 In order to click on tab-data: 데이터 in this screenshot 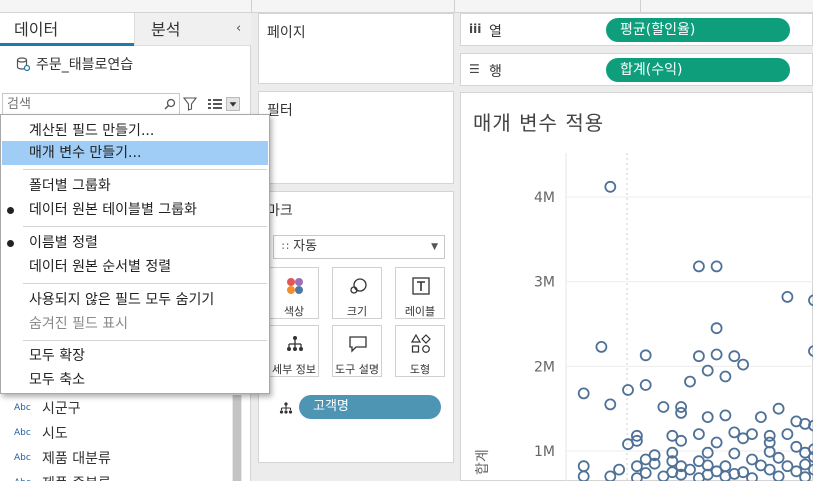, I will do `click(67, 29)`.